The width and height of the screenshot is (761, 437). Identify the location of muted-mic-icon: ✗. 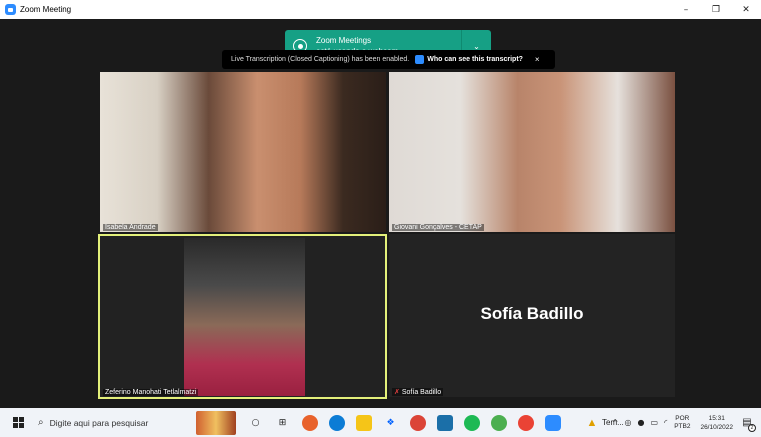
(397, 392).